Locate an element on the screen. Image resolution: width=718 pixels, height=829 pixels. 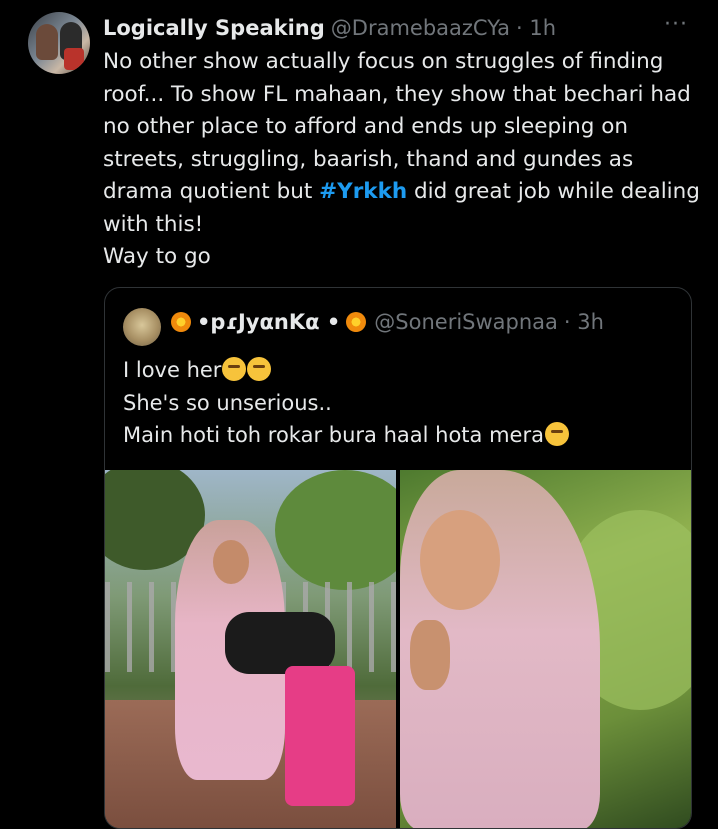
author-handle: @DramebaazCYa is located at coordinates (420, 28).